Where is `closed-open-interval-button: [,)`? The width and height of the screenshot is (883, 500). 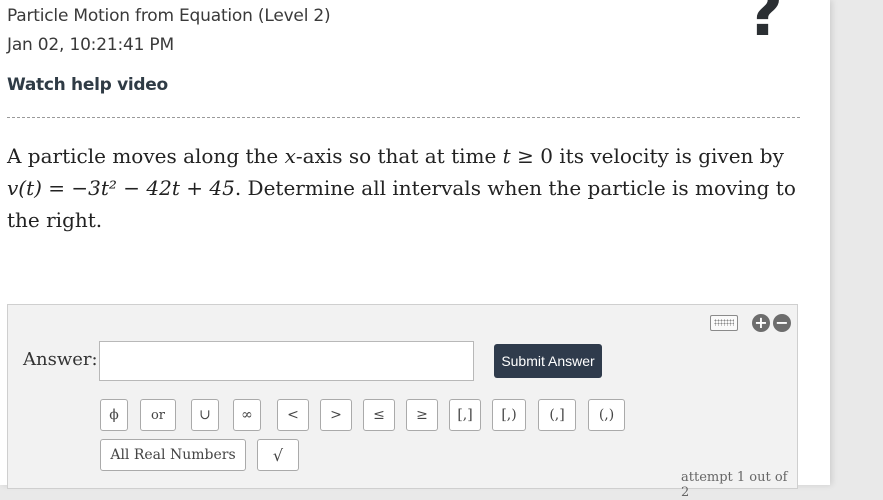 closed-open-interval-button: [,) is located at coordinates (509, 415).